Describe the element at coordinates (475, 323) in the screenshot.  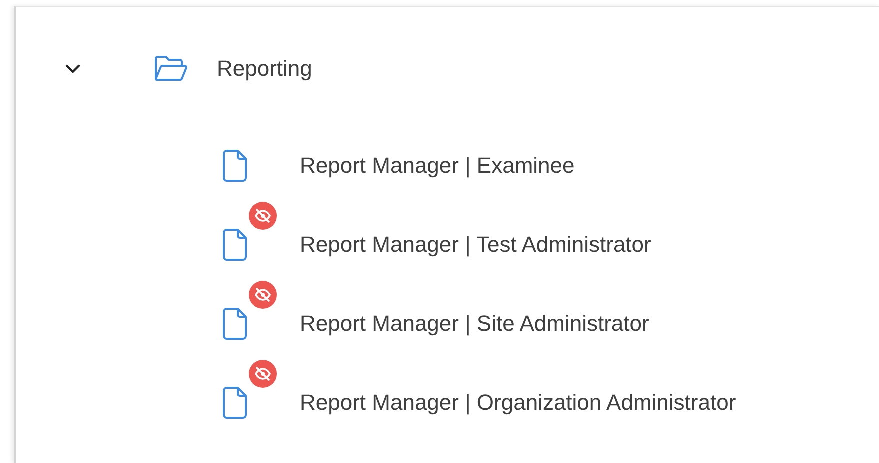
I see `report-label: Report Manager | Site Administrator` at that location.